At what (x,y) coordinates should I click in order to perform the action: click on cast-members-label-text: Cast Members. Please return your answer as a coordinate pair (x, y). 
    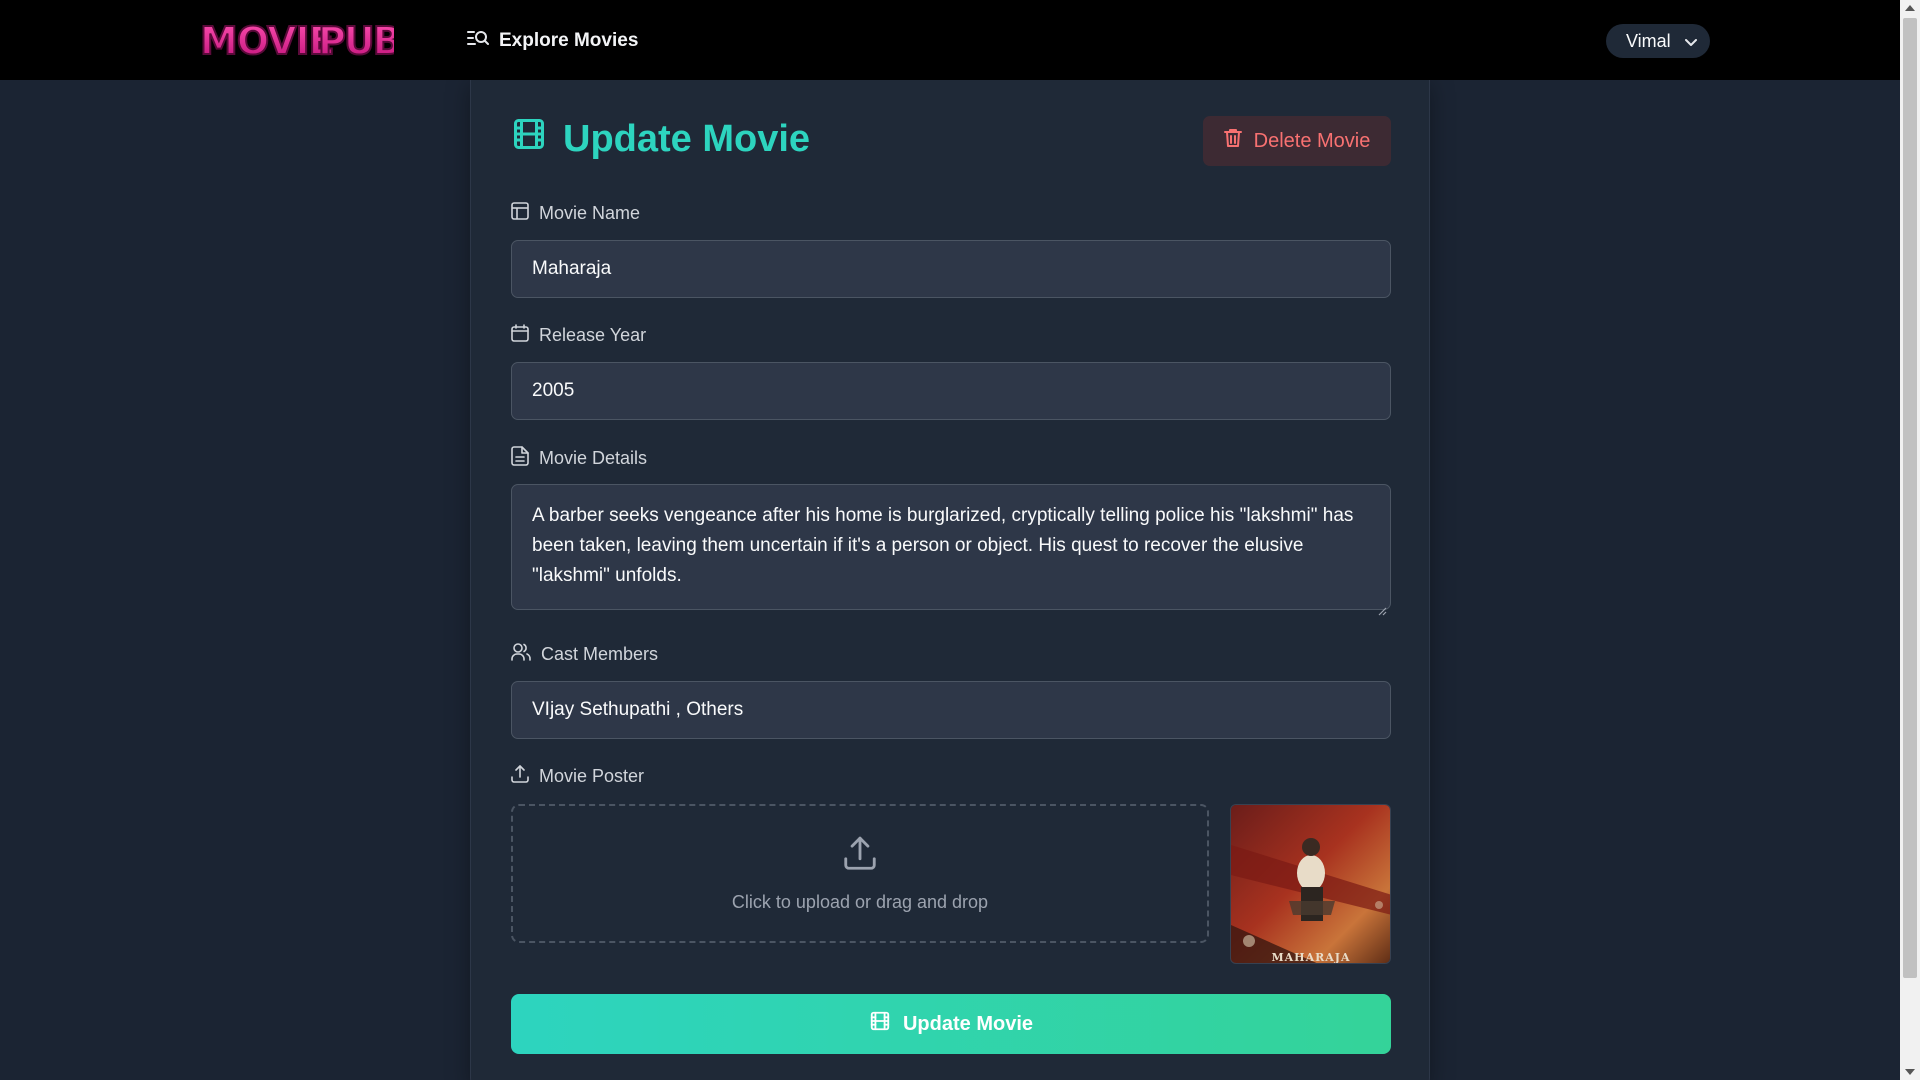
    Looking at the image, I should click on (600, 654).